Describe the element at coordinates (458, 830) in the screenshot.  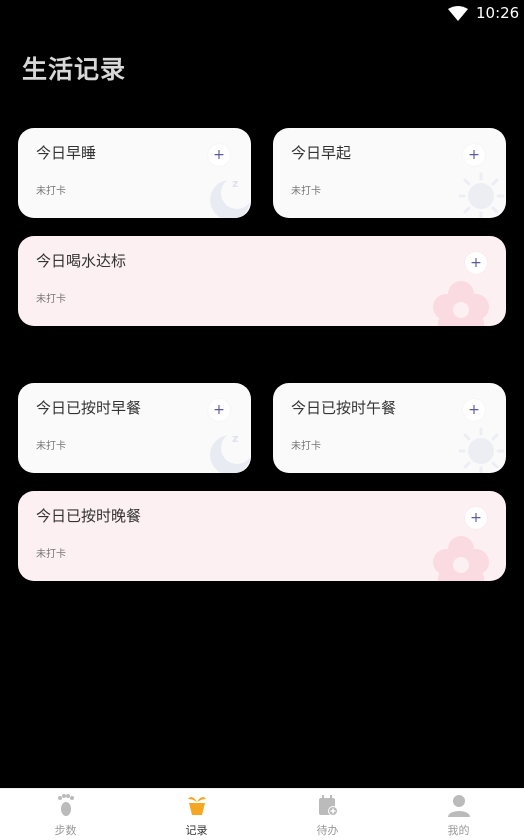
I see `nav-label: 我的` at that location.